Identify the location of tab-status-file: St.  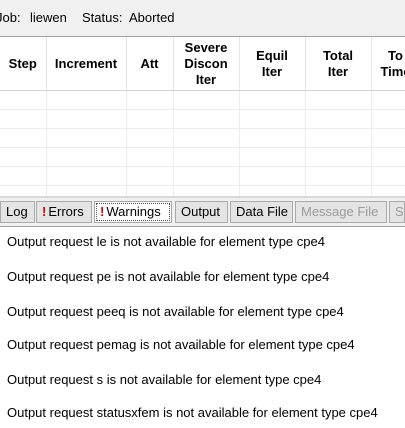
(397, 212).